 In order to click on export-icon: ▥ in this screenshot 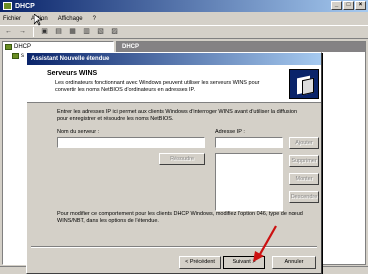, I will do `click(86, 32)`.